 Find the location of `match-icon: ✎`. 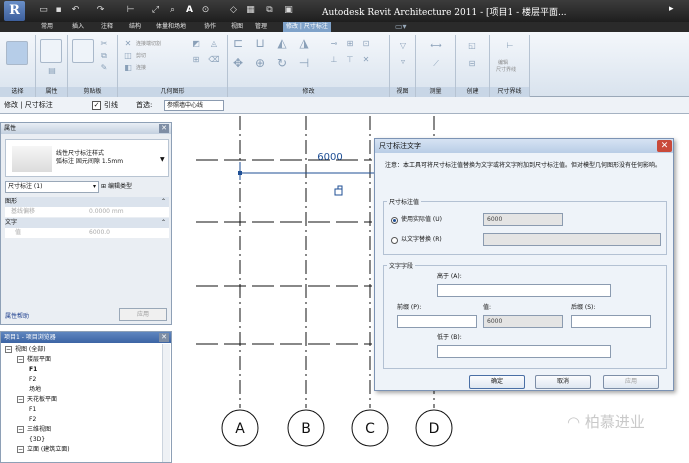

match-icon: ✎ is located at coordinates (104, 67).